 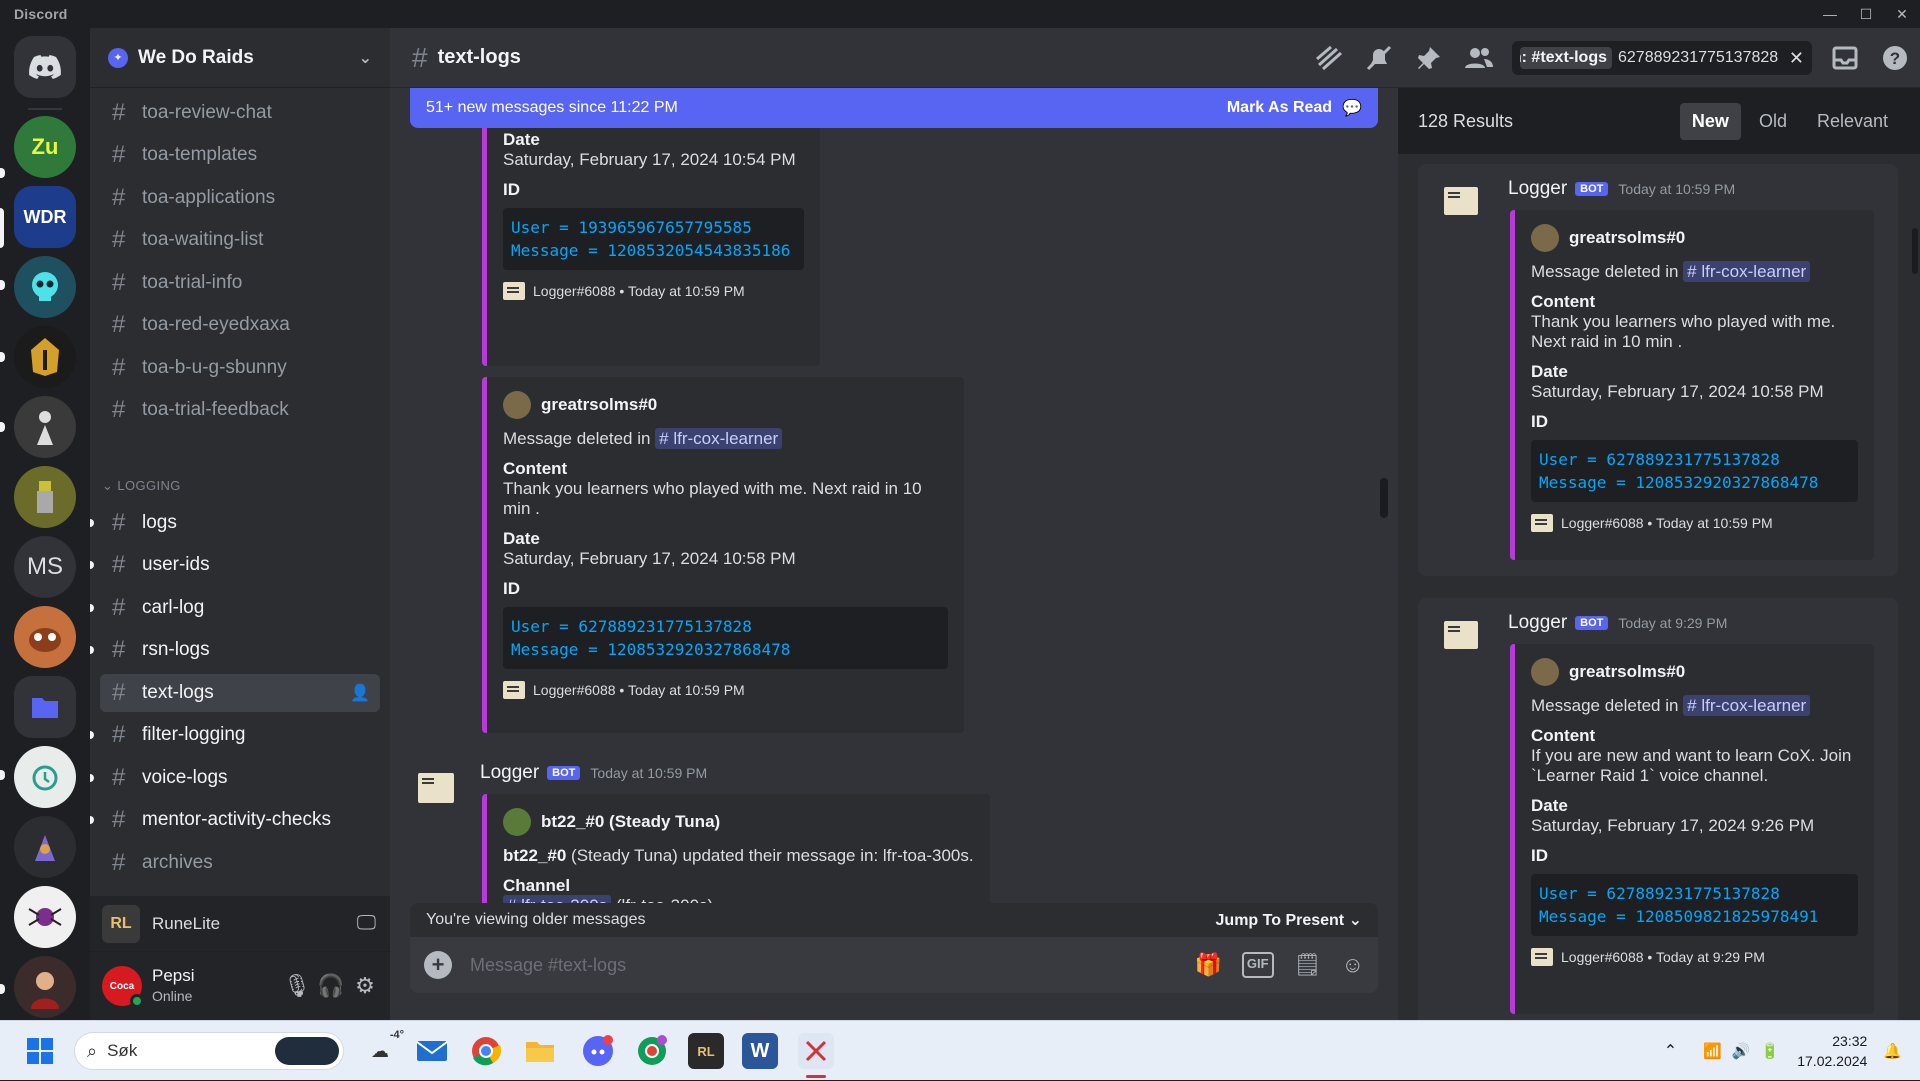 What do you see at coordinates (509, 773) in the screenshot?
I see `message-author: Logger` at bounding box center [509, 773].